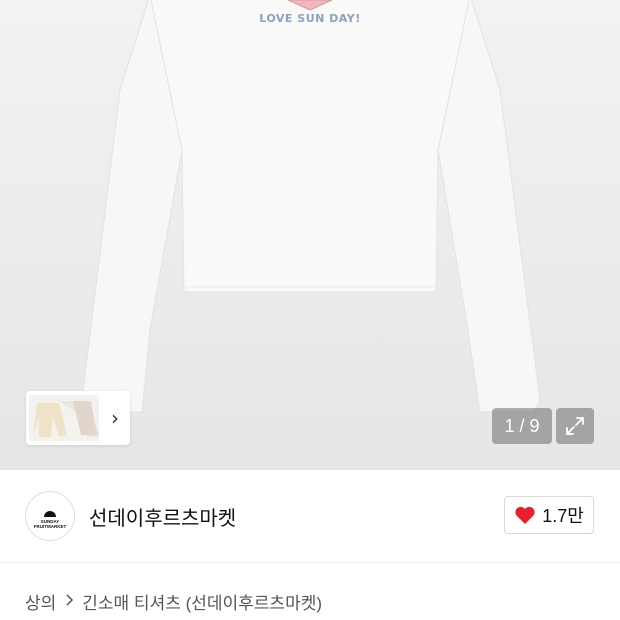 This screenshot has width=620, height=620. What do you see at coordinates (115, 418) in the screenshot?
I see `chevron-right-icon: ›` at bounding box center [115, 418].